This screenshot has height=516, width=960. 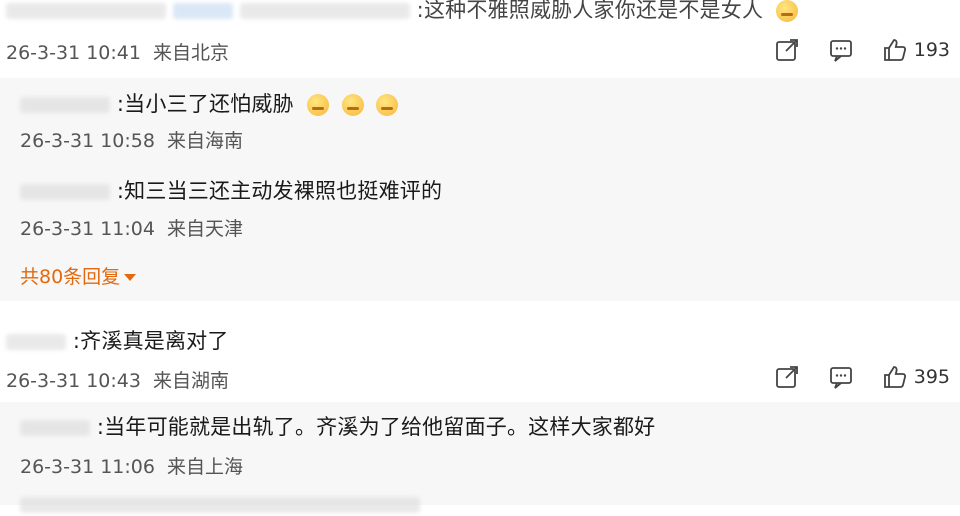 What do you see at coordinates (73, 381) in the screenshot?
I see `comment-date: 26-3-31 10:43` at bounding box center [73, 381].